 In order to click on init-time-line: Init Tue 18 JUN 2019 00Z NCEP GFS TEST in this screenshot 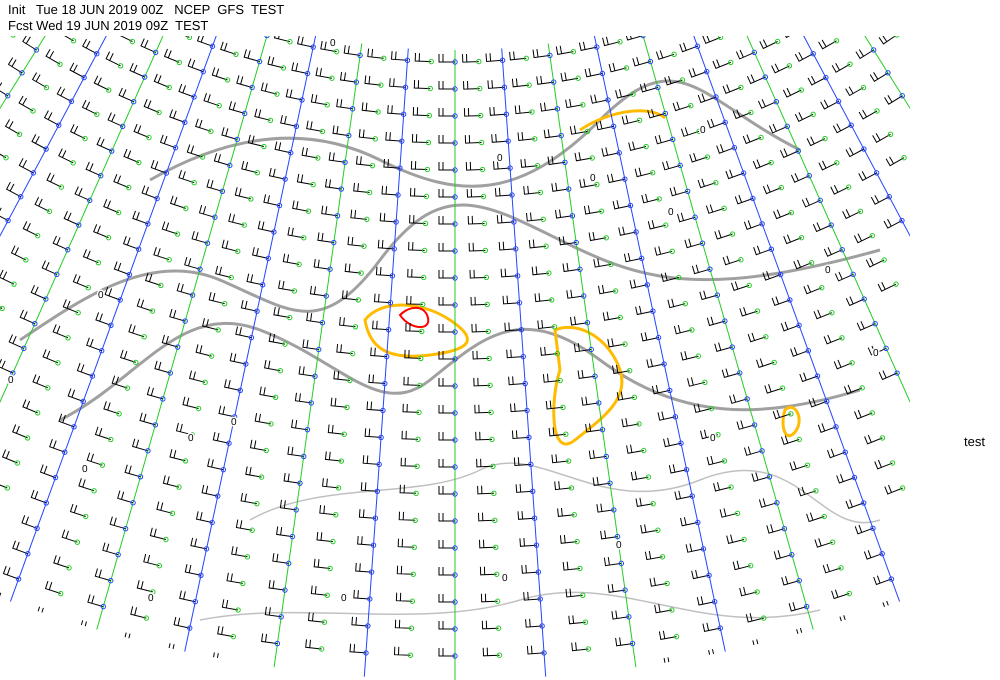, I will do `click(146, 9)`.